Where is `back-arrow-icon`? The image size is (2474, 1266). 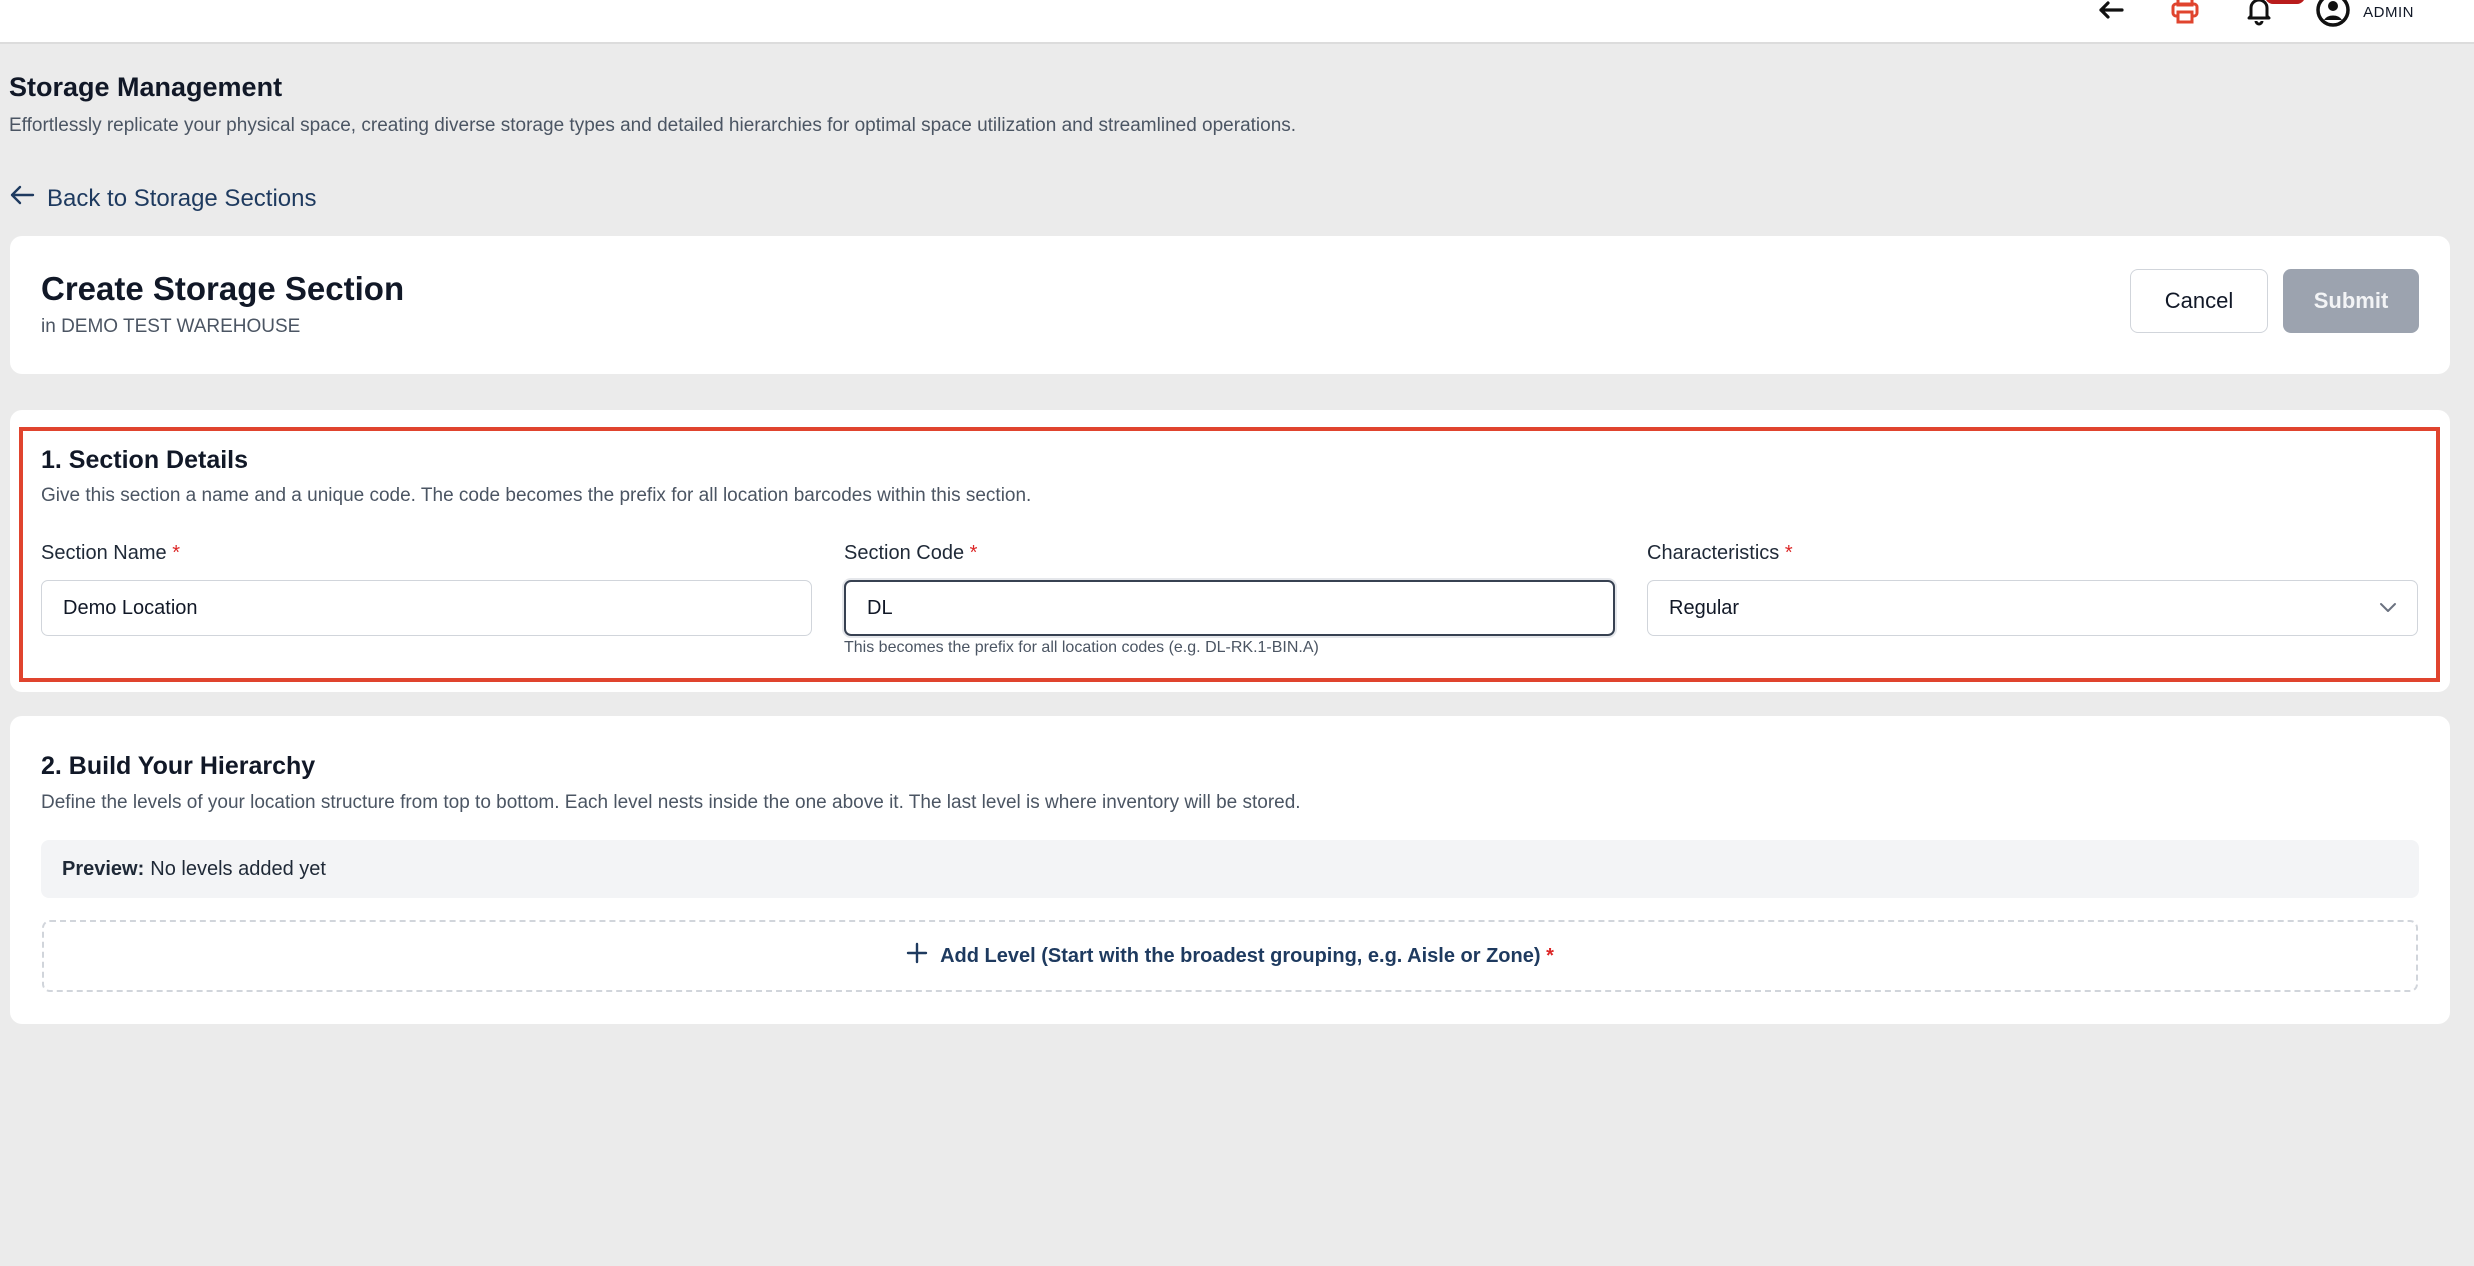 back-arrow-icon is located at coordinates (2111, 15).